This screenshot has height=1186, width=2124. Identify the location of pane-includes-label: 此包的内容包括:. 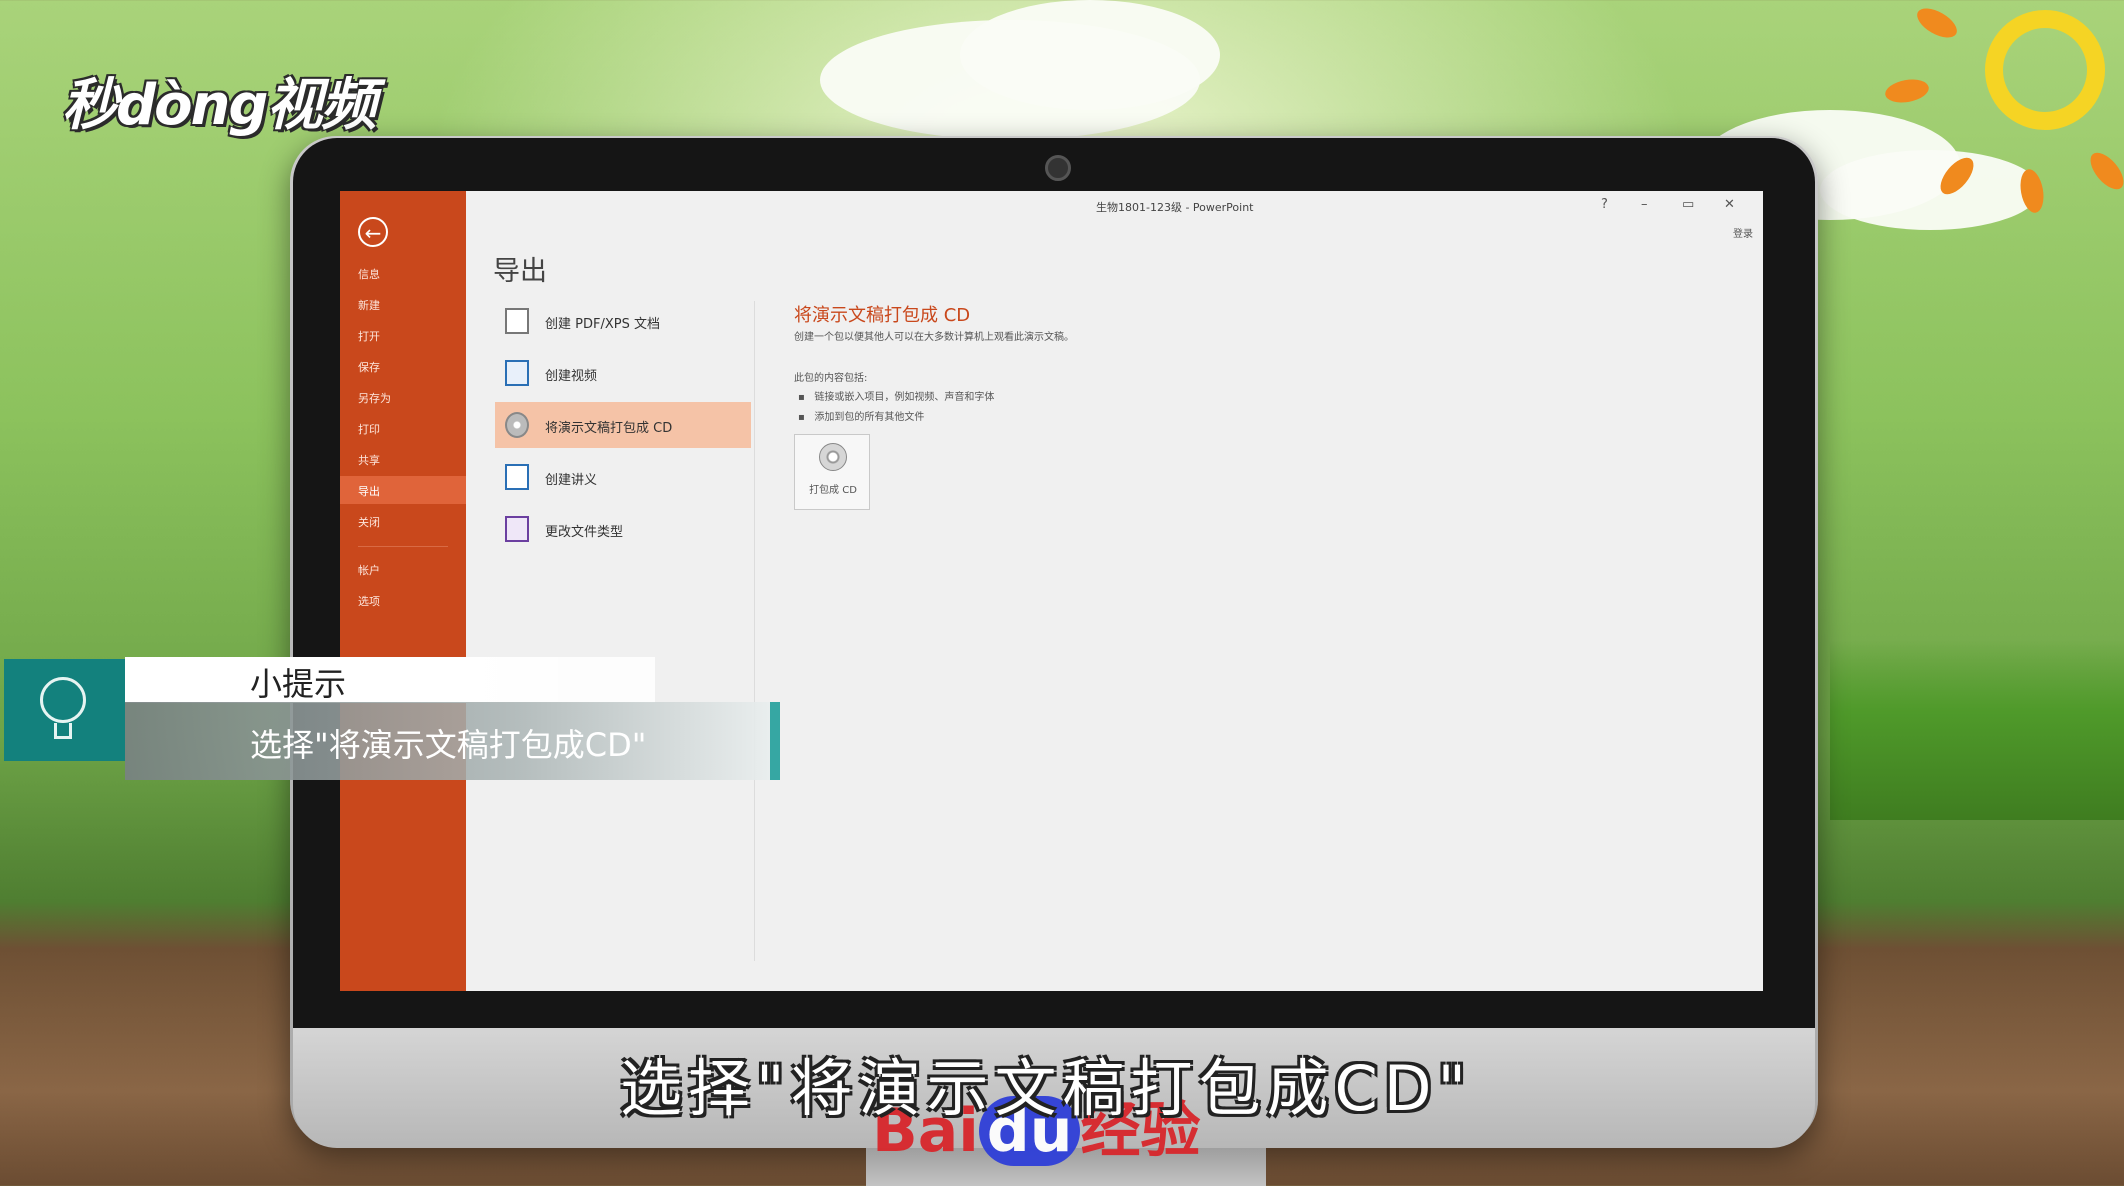
(831, 378).